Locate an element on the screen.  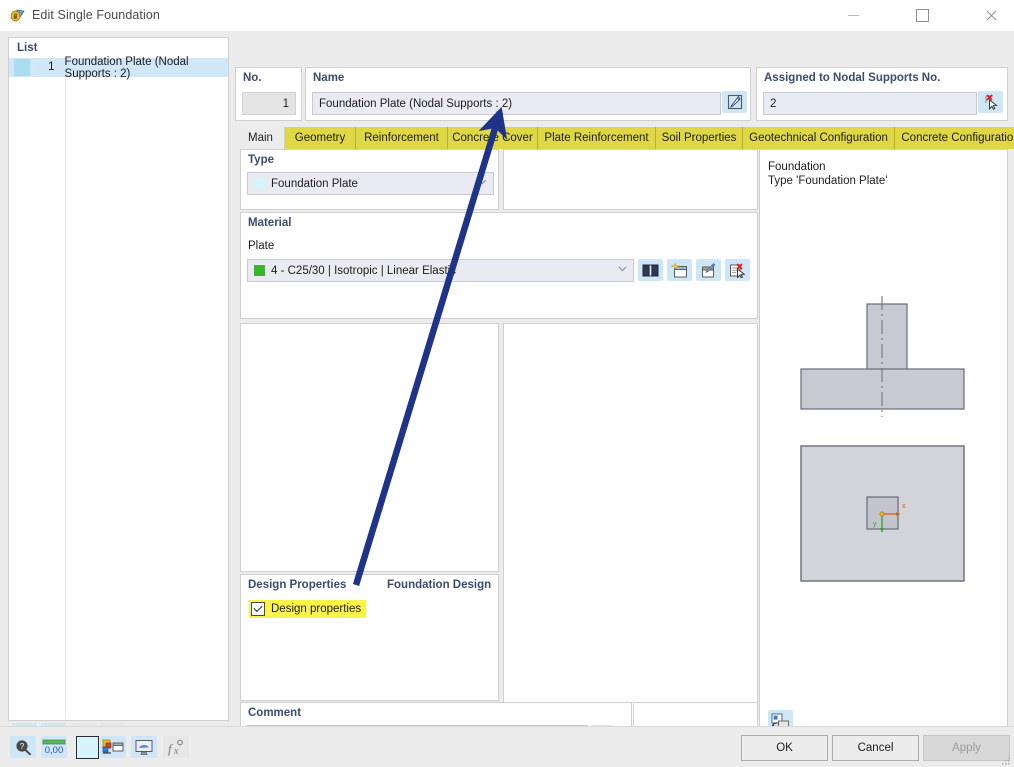
edit-item-icon is located at coordinates (709, 269).